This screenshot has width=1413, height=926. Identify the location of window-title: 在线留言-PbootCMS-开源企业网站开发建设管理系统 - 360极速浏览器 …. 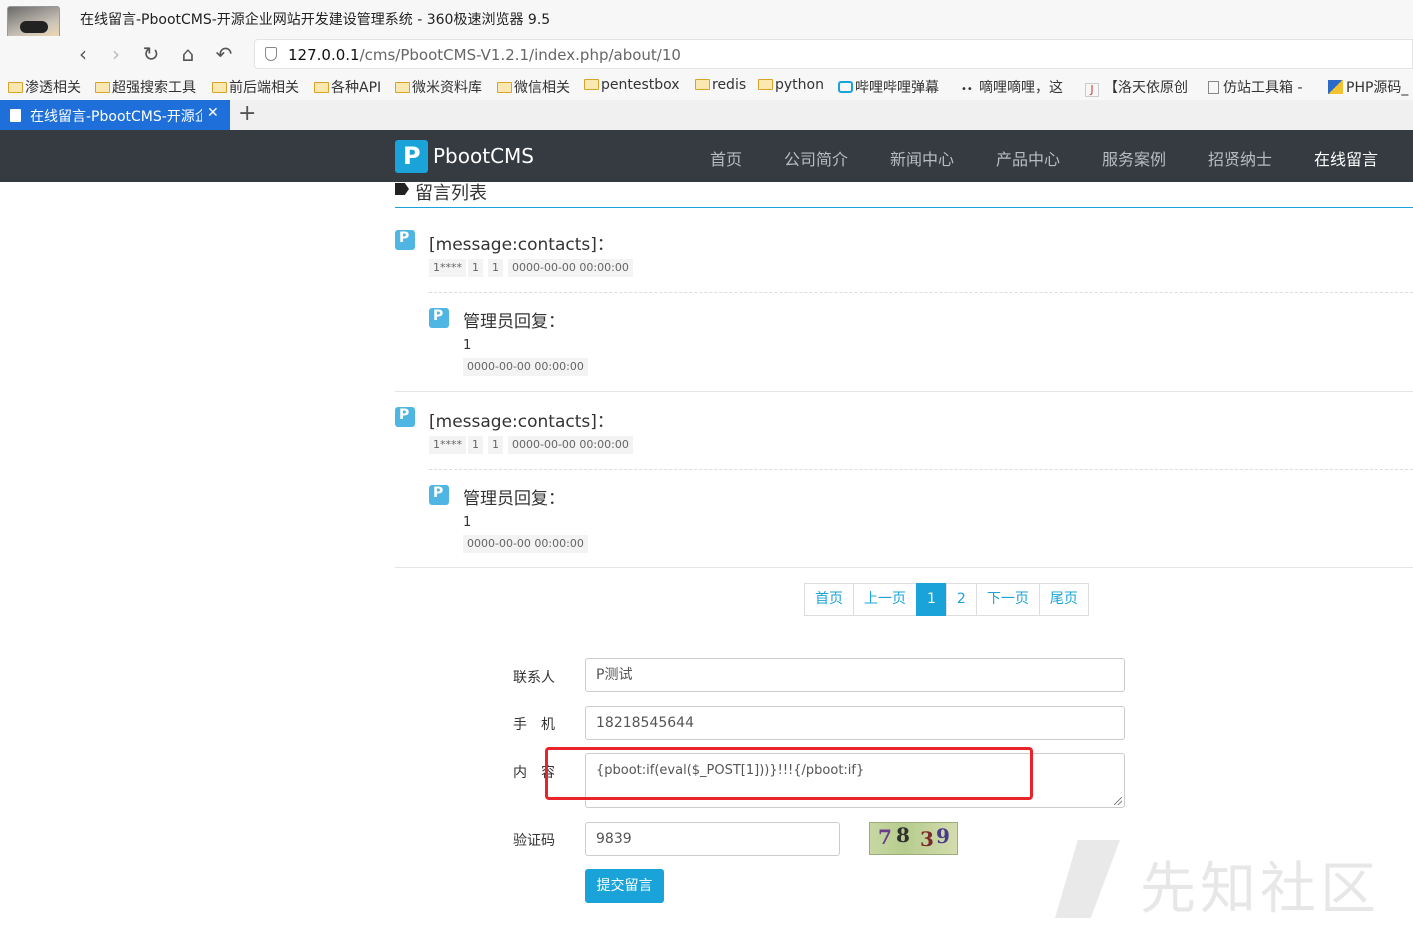
(315, 20).